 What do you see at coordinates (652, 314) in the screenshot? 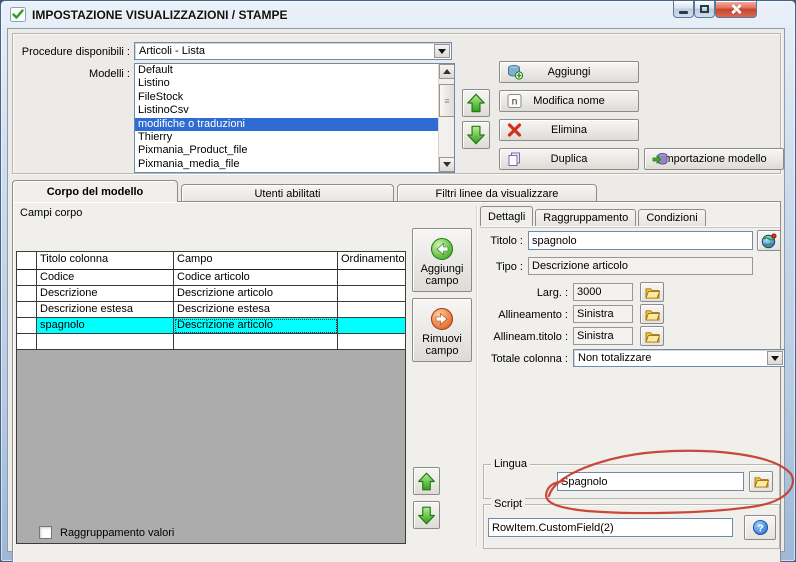
I see `allineamento-picker-button` at bounding box center [652, 314].